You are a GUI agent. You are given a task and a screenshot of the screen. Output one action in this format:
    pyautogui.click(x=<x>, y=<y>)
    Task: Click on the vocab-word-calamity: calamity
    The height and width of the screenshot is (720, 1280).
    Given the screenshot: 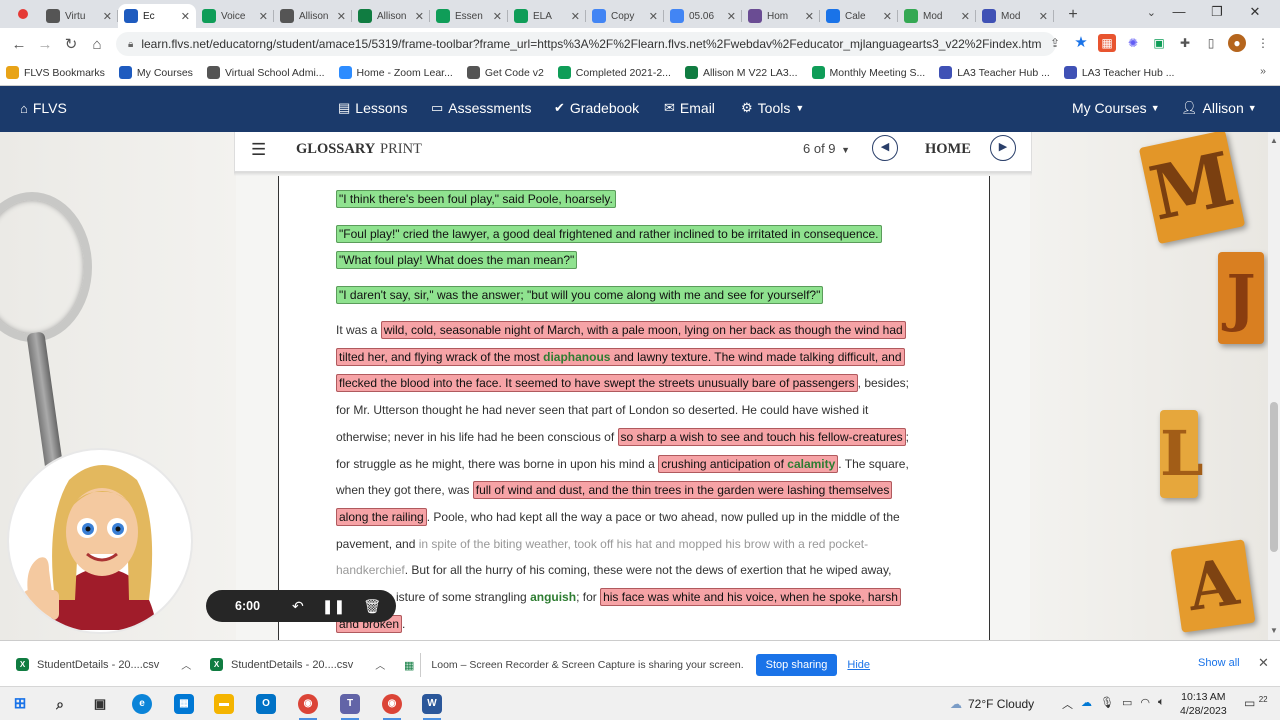 What is the action you would take?
    pyautogui.click(x=811, y=464)
    